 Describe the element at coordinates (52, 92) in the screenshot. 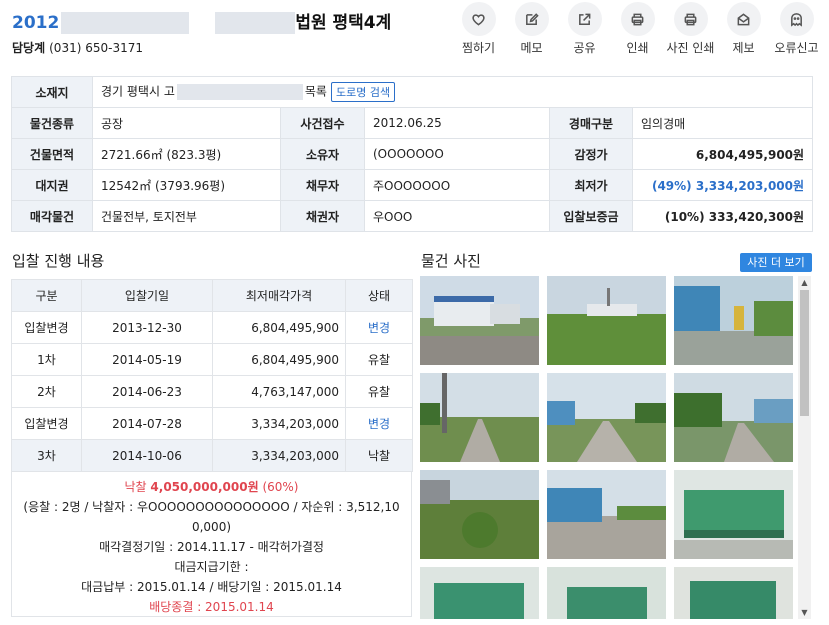

I see `location-label: 소재지` at that location.